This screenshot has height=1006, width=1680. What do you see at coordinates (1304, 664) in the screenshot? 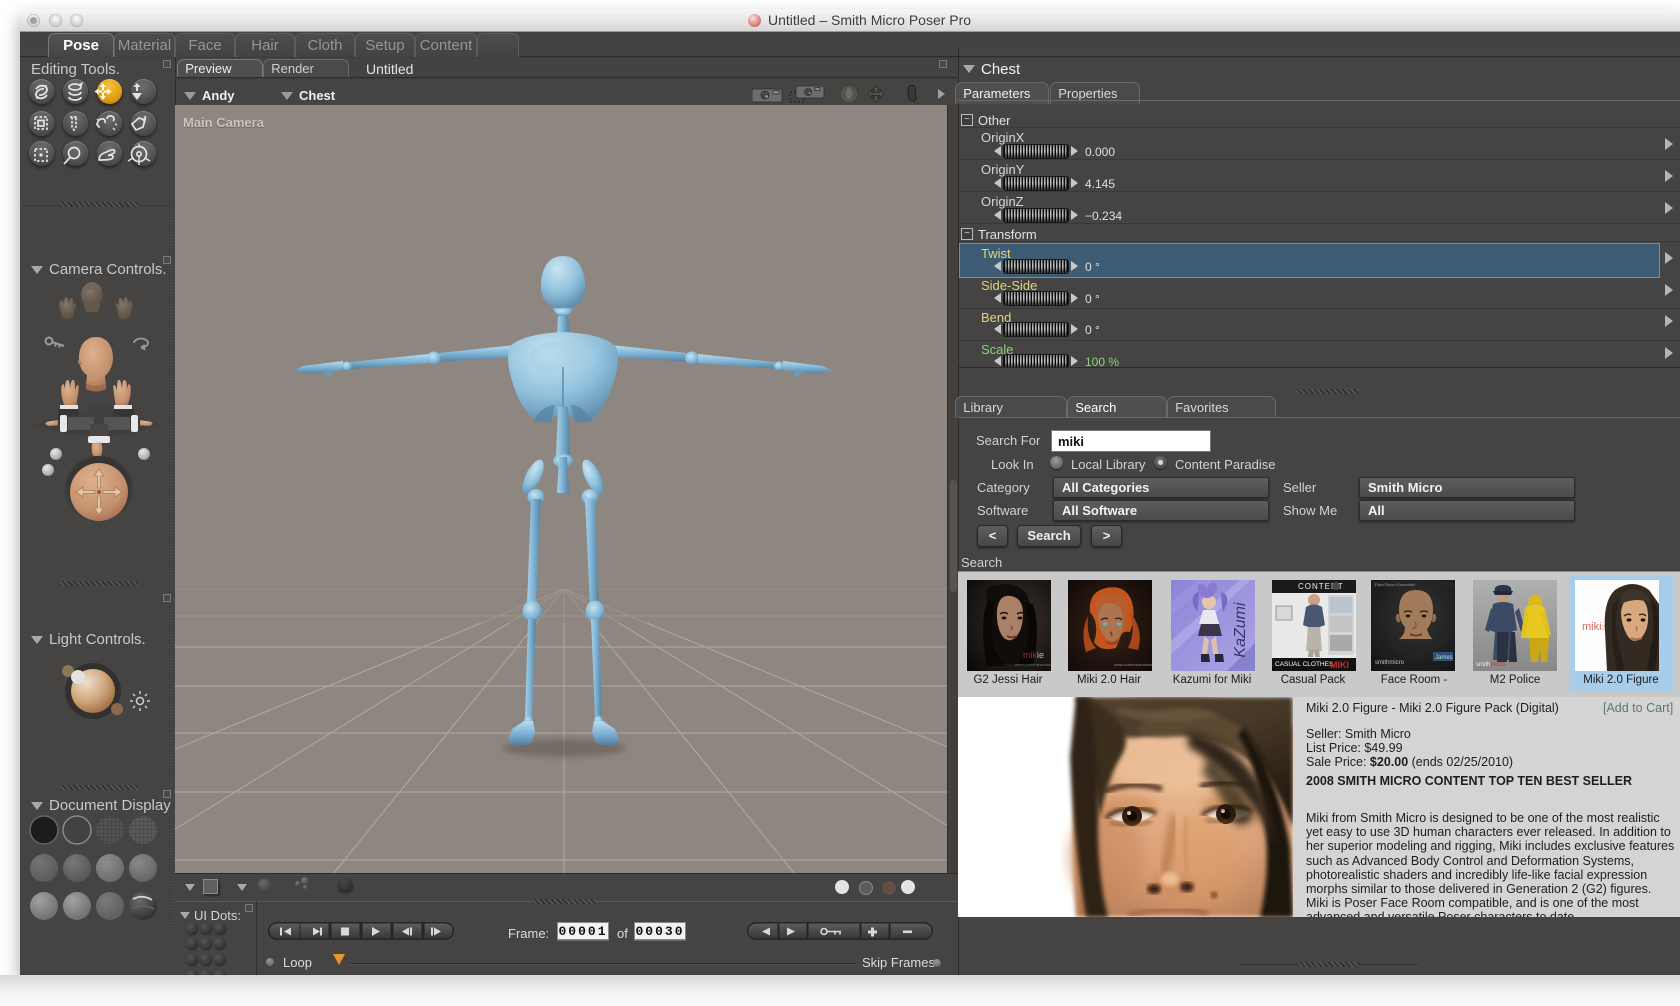
I see `svg-text: CASUAL CLOTHES` at bounding box center [1304, 664].